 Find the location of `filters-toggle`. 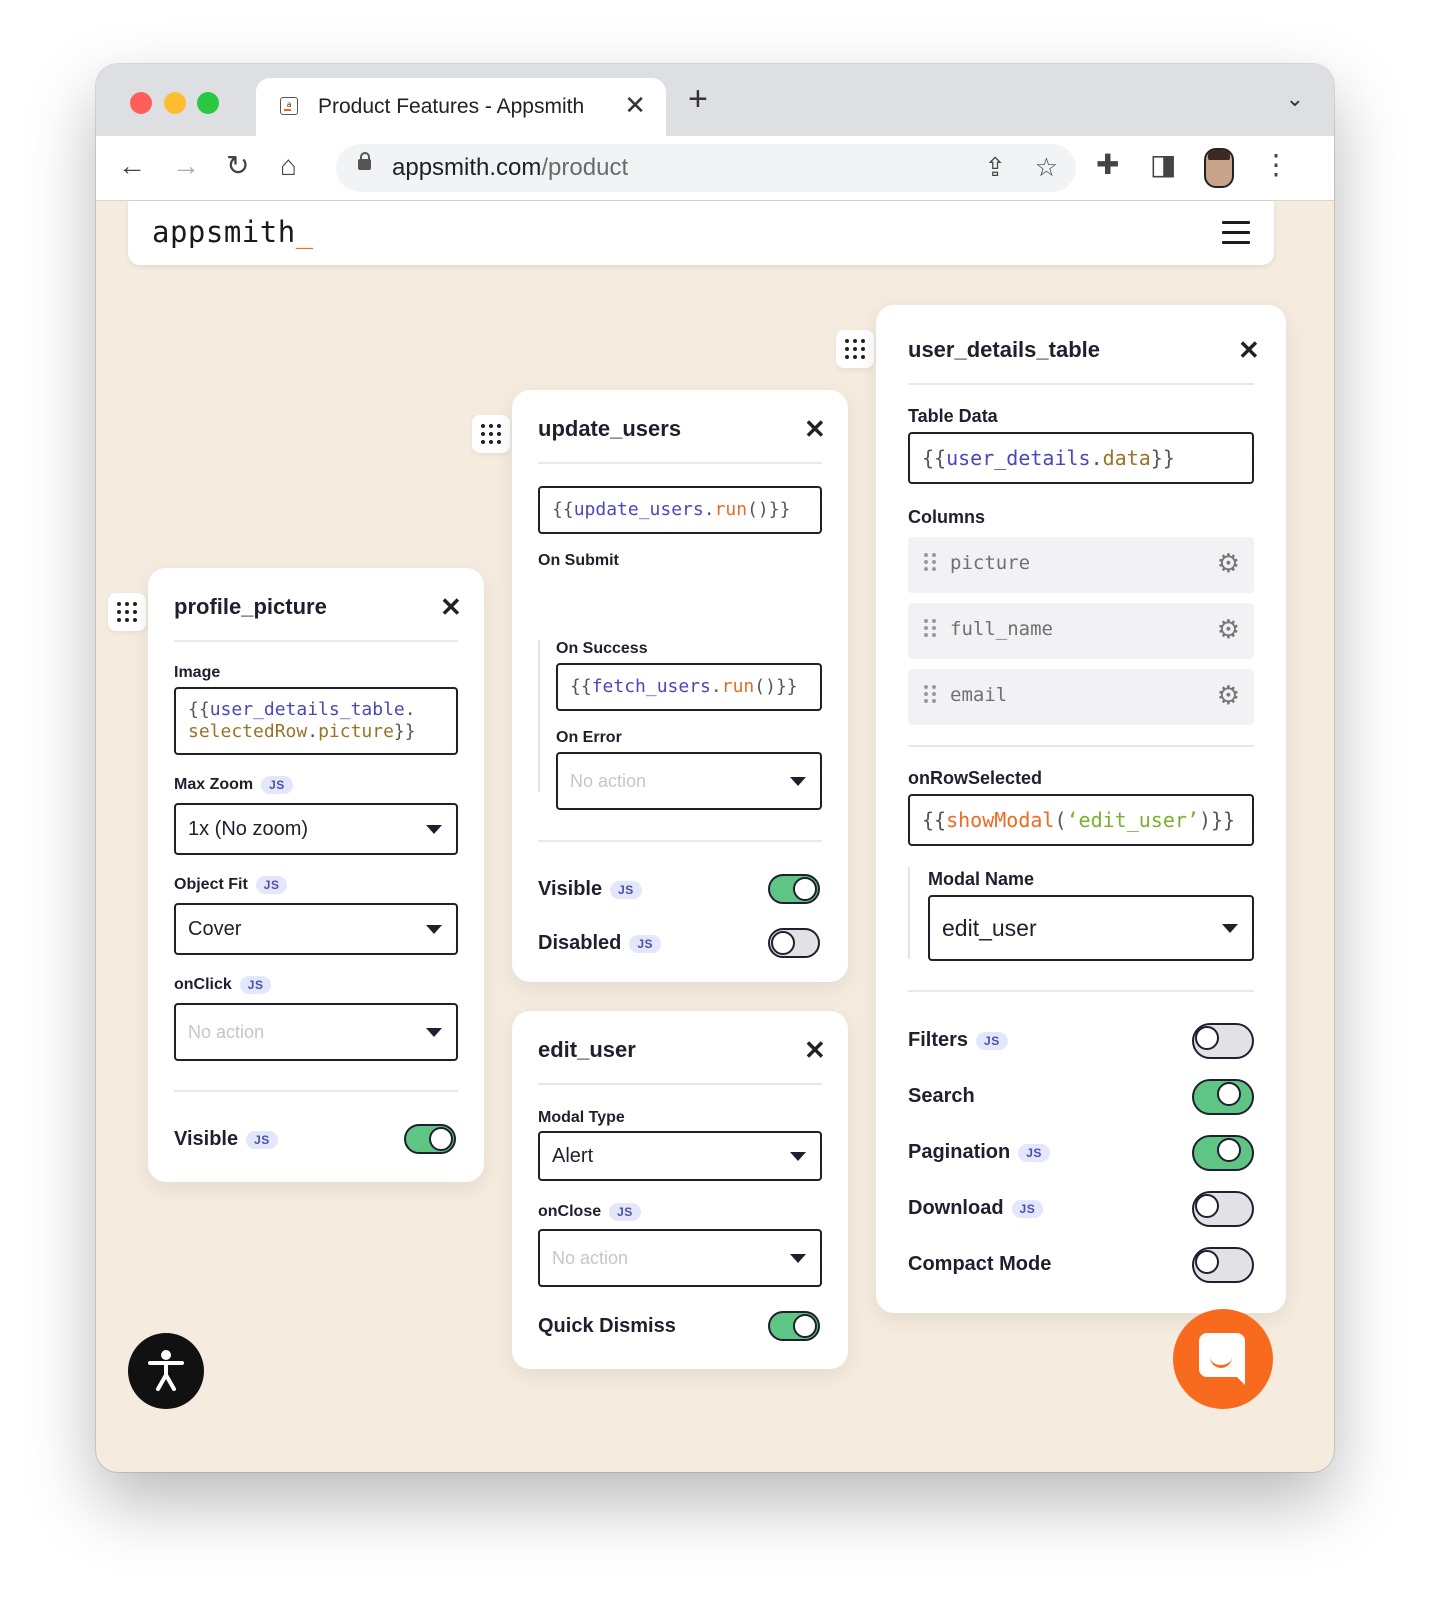

filters-toggle is located at coordinates (1223, 1041).